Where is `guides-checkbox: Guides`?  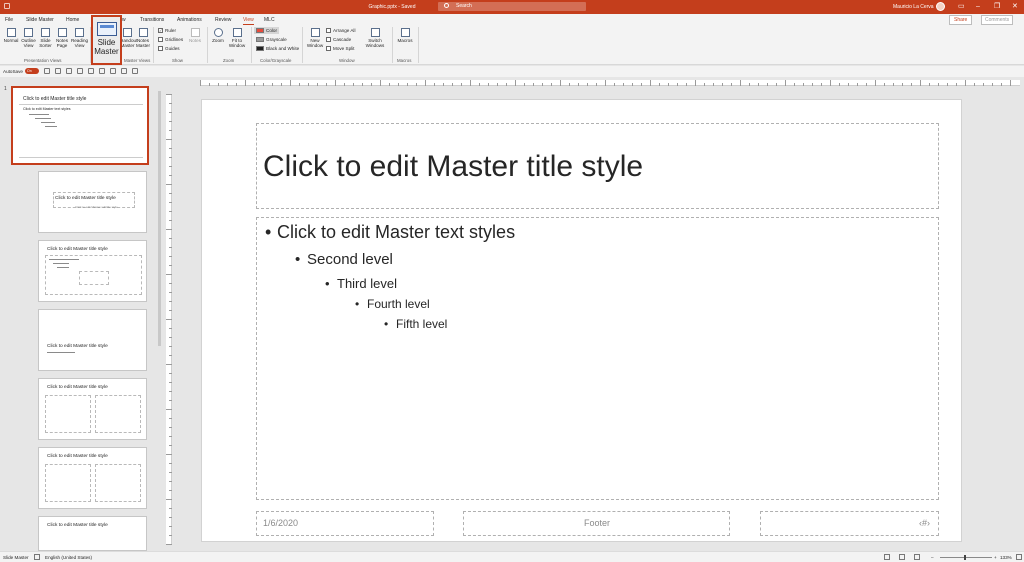
guides-checkbox: Guides is located at coordinates (169, 48).